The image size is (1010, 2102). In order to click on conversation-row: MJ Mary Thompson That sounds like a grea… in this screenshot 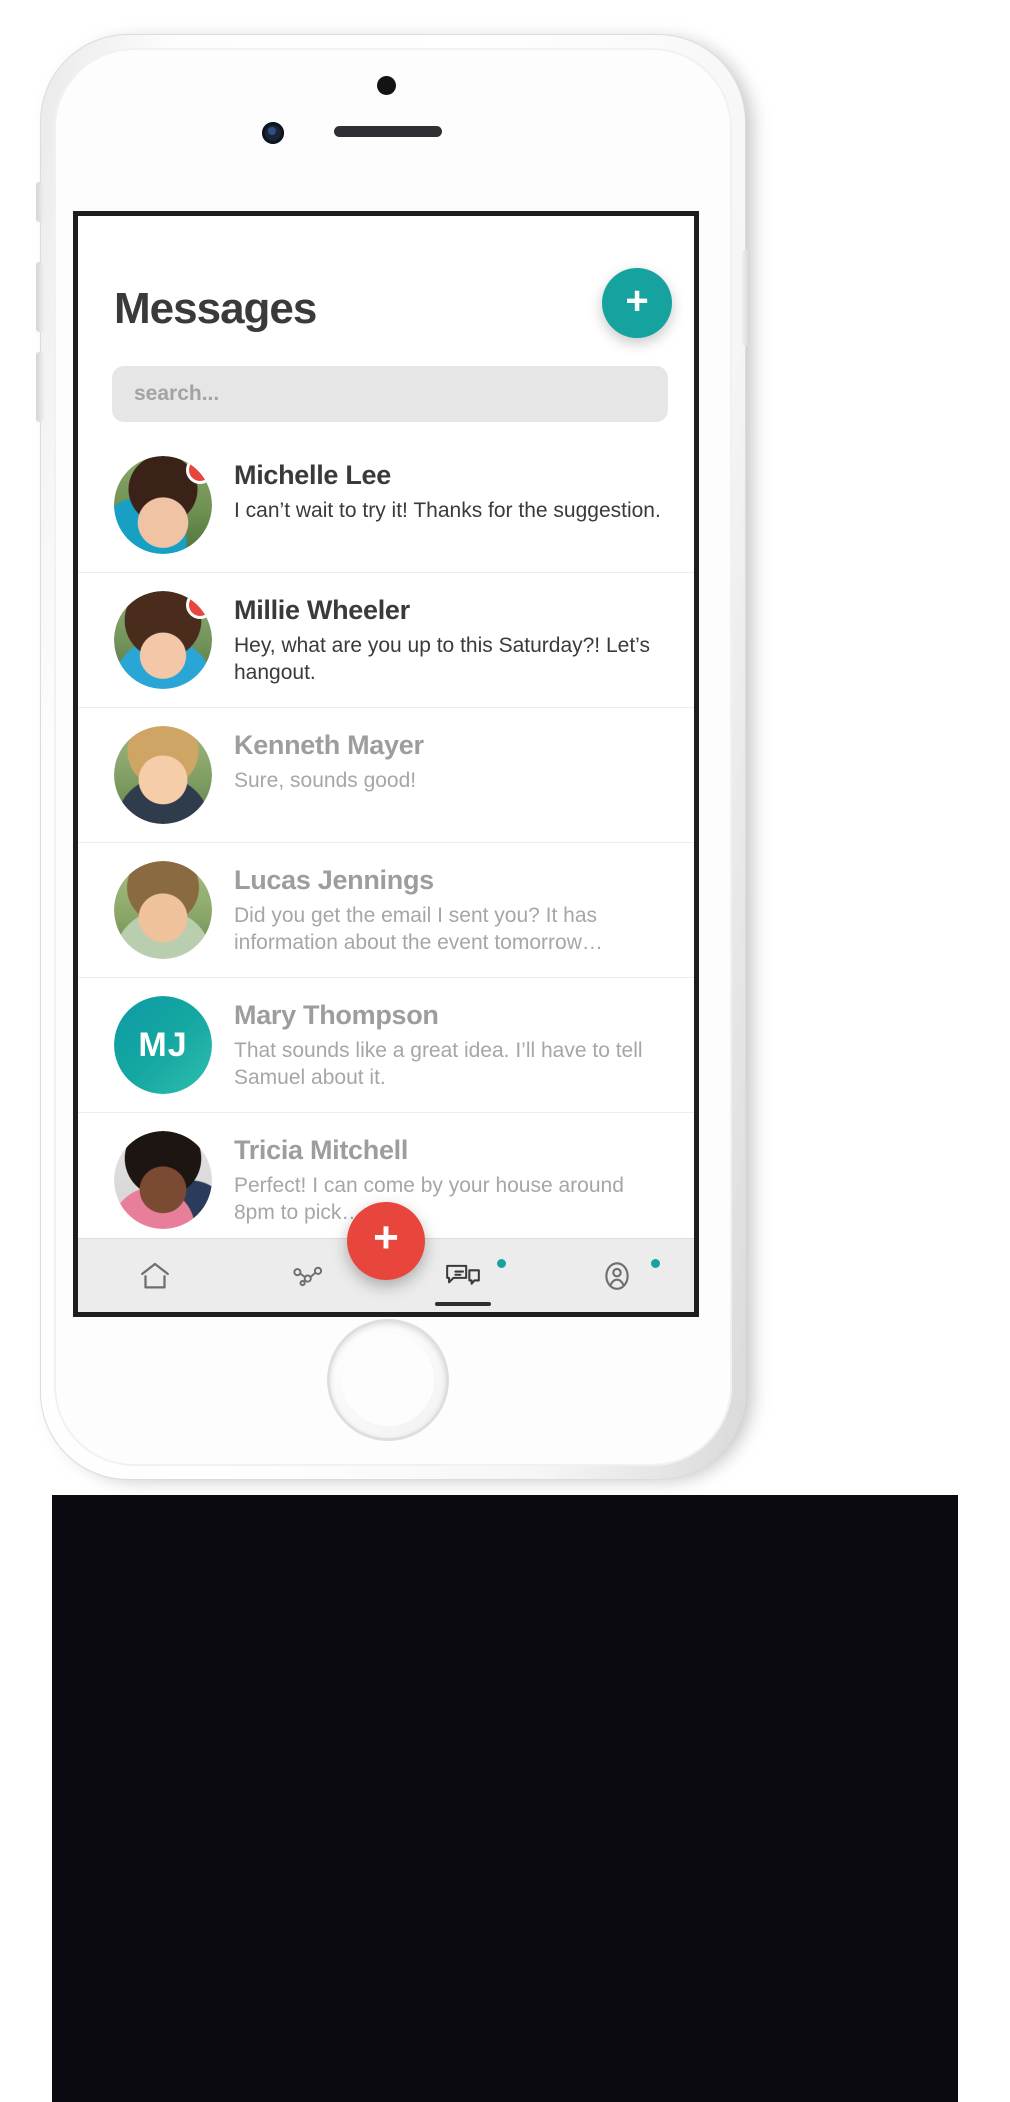, I will do `click(386, 1045)`.